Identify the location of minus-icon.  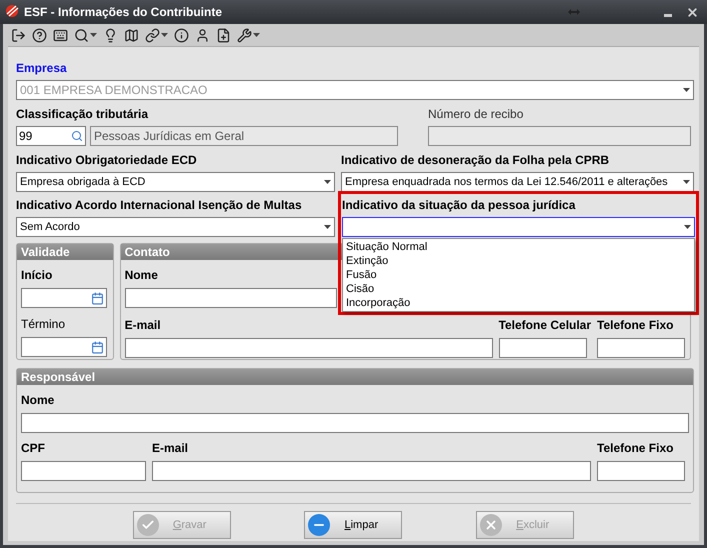
(319, 525).